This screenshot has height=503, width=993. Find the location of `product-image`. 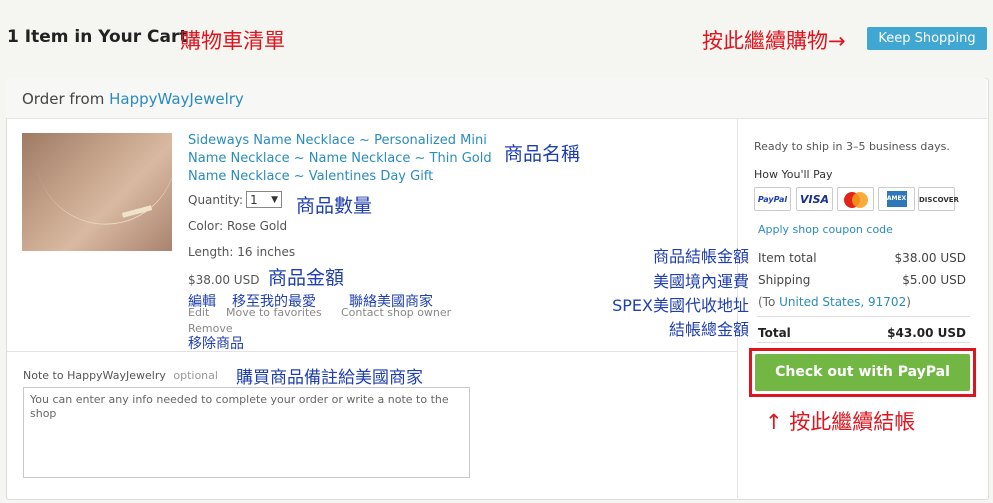

product-image is located at coordinates (97, 192).